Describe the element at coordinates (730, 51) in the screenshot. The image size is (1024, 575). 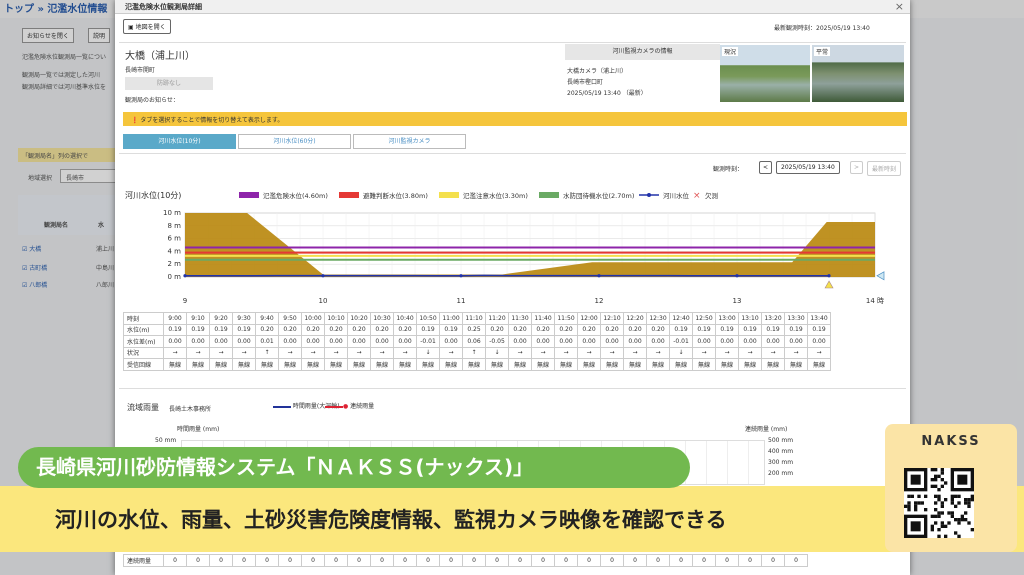
I see `camera-photo-current-label: 現況` at that location.